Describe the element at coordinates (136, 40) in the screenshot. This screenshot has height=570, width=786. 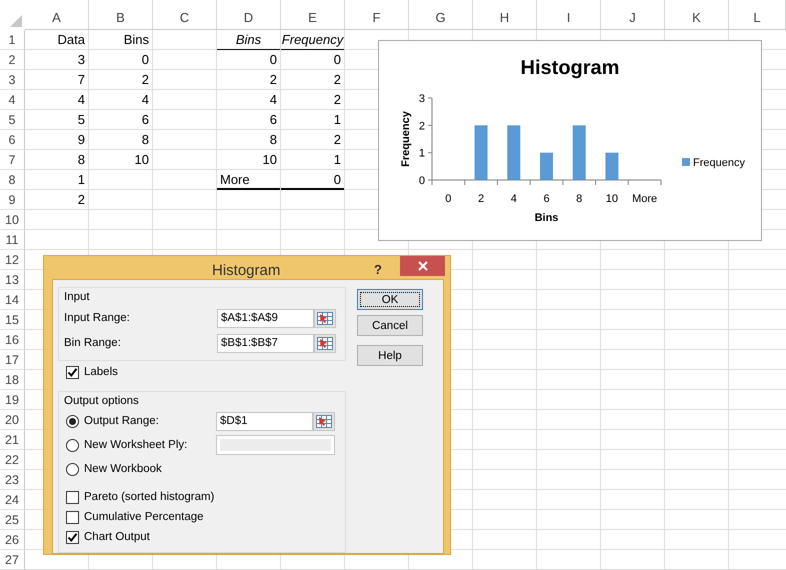
I see `table-cell-text: Bins` at that location.